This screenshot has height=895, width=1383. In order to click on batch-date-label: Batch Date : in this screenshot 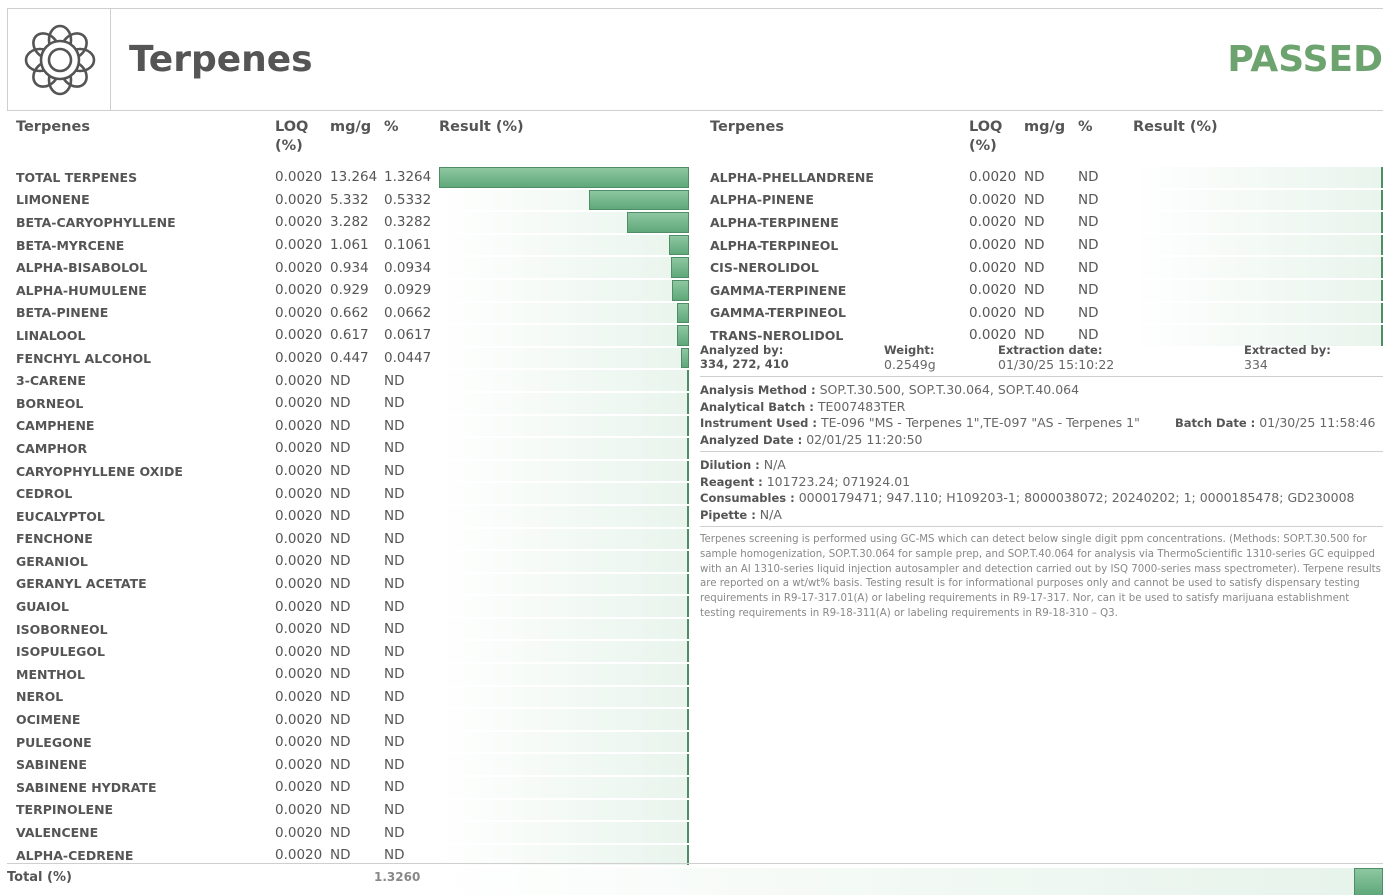, I will do `click(1215, 423)`.